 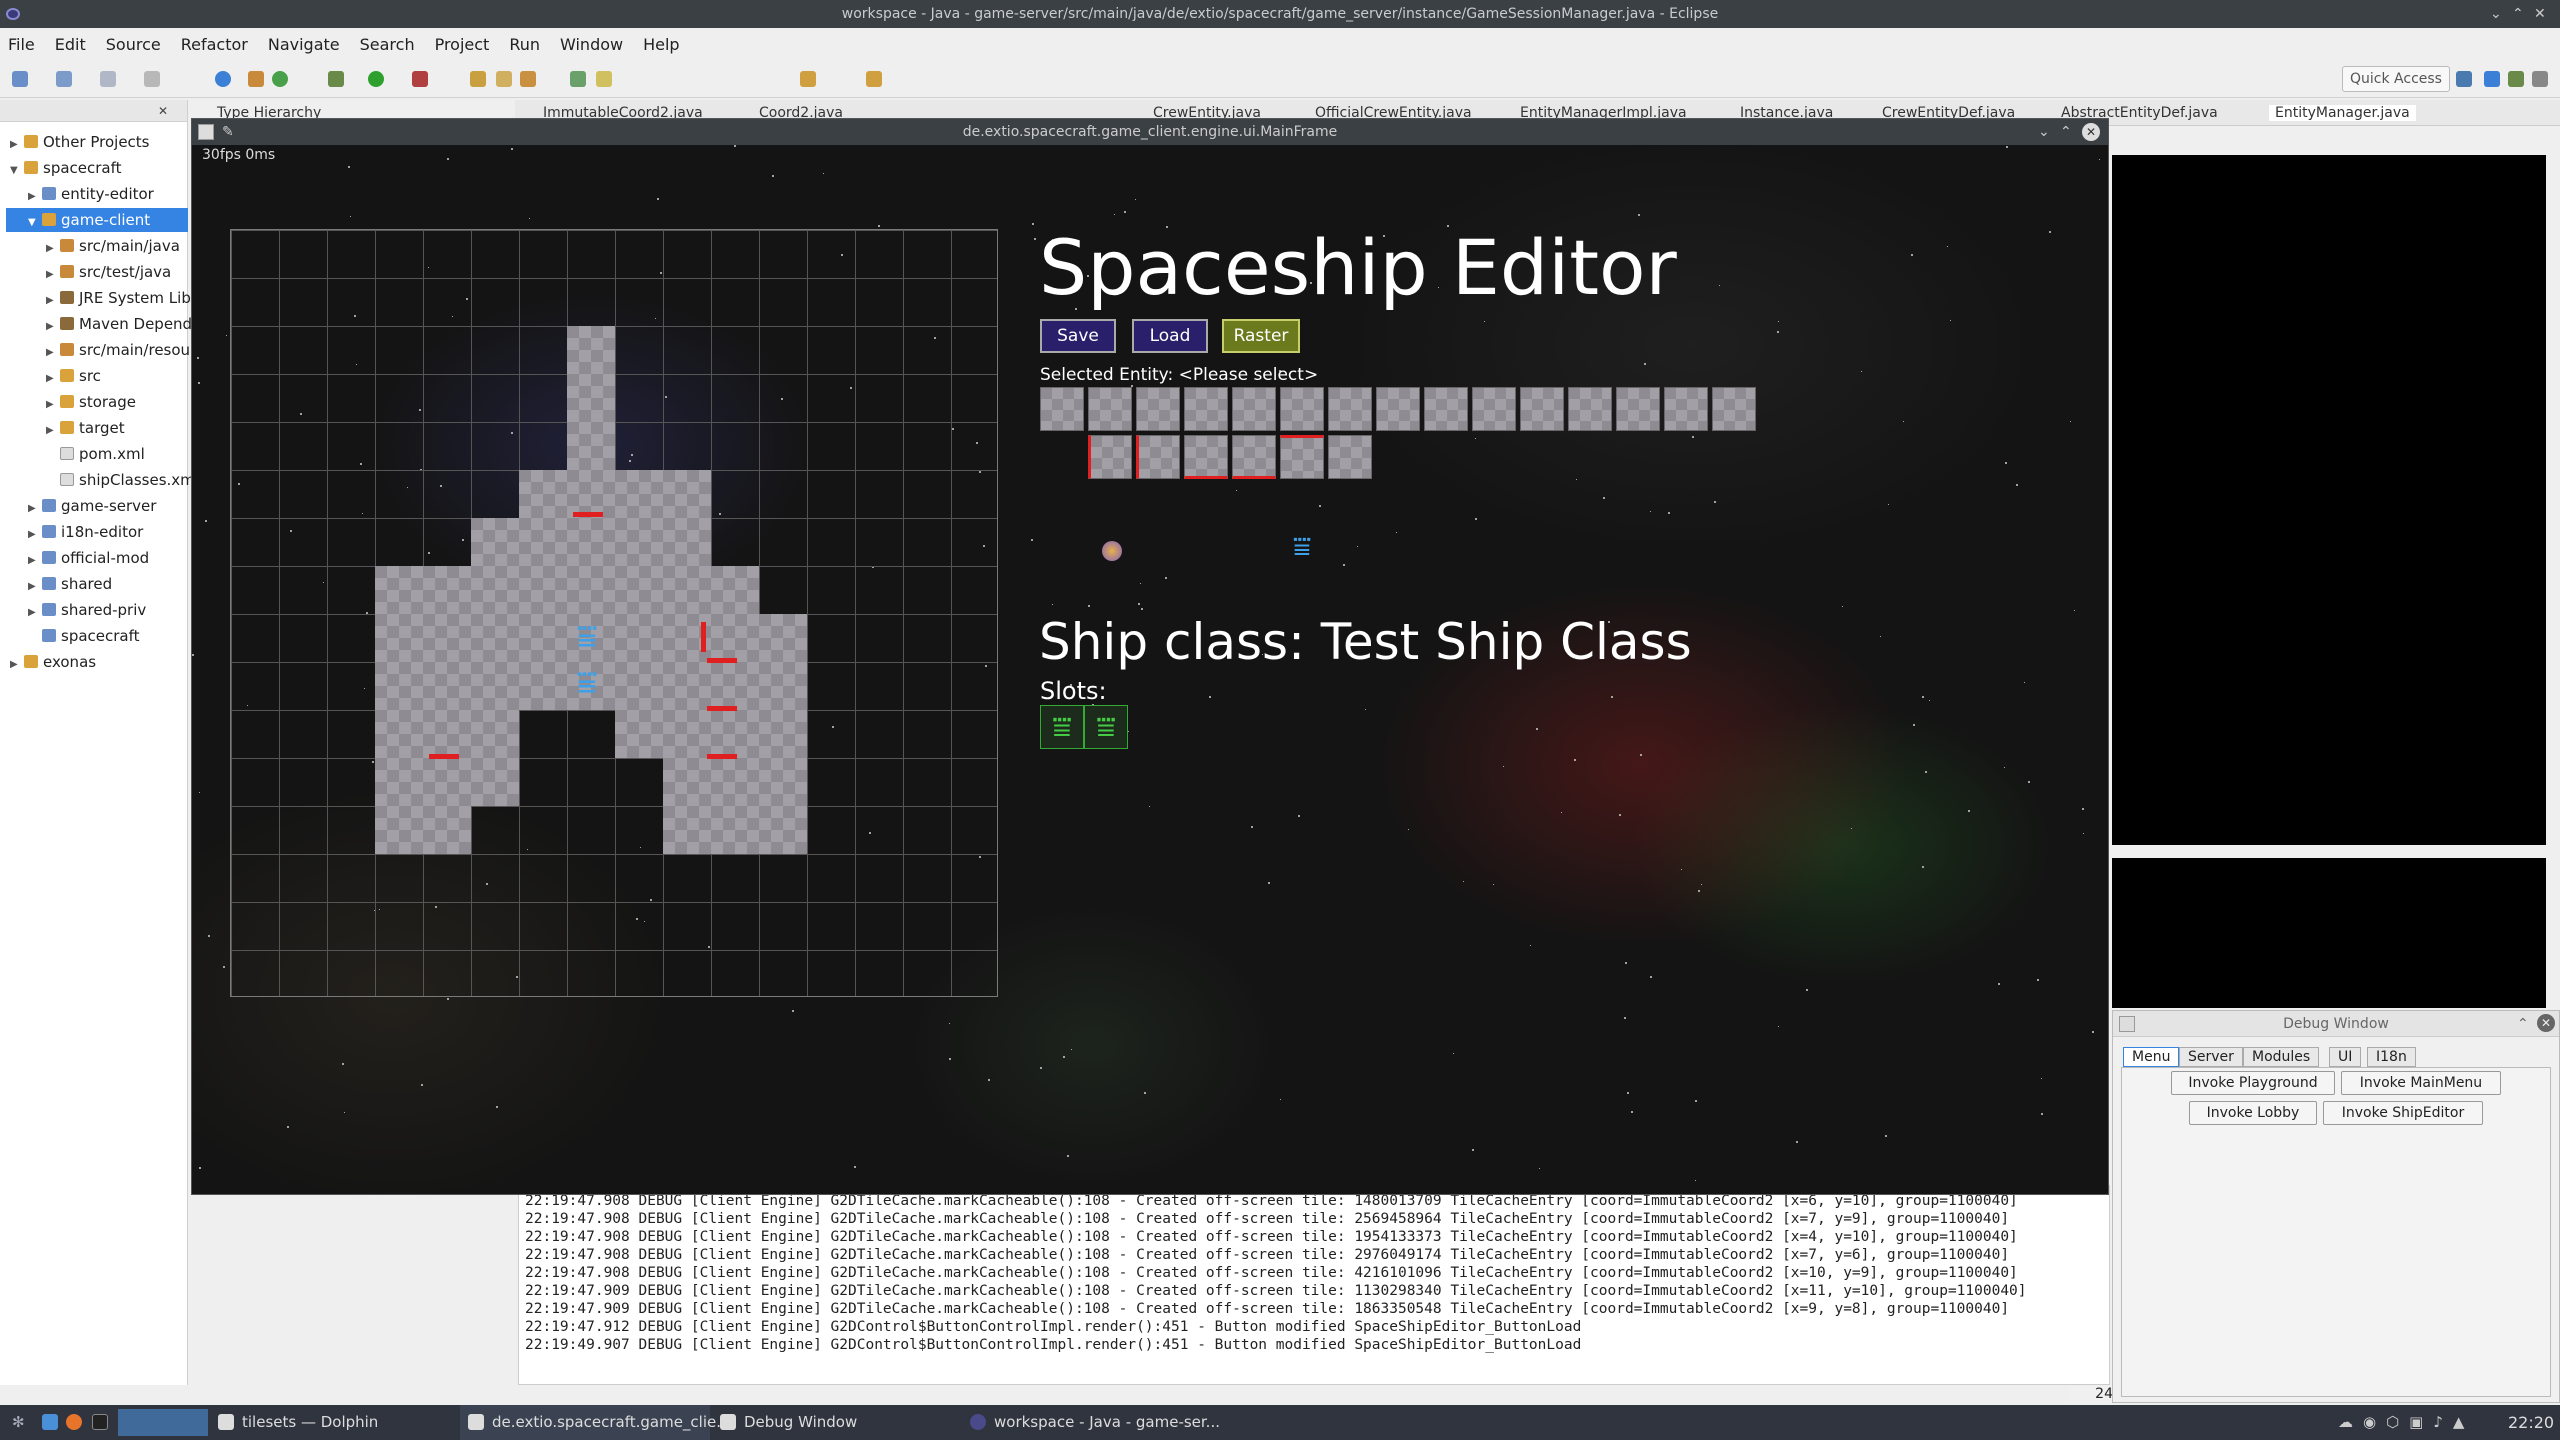 I want to click on forward-icon, so click(x=874, y=79).